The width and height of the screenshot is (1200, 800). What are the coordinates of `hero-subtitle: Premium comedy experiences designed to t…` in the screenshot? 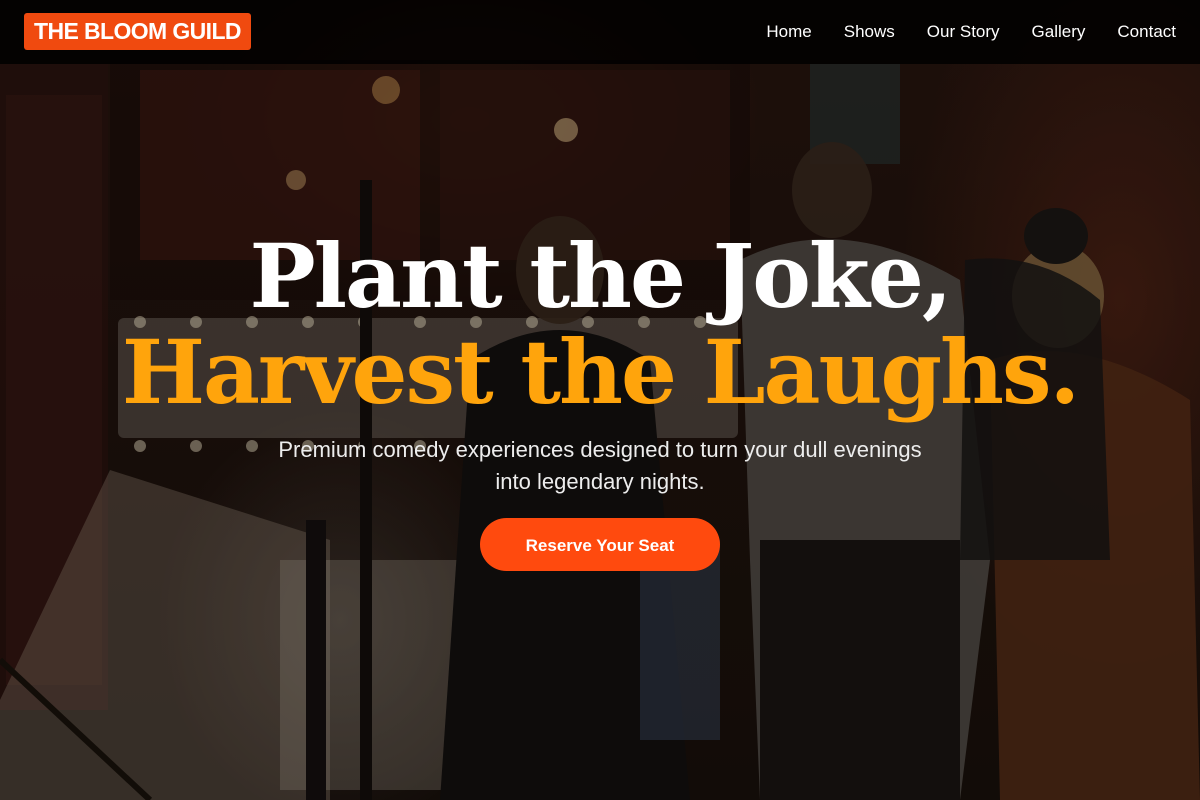 It's located at (600, 465).